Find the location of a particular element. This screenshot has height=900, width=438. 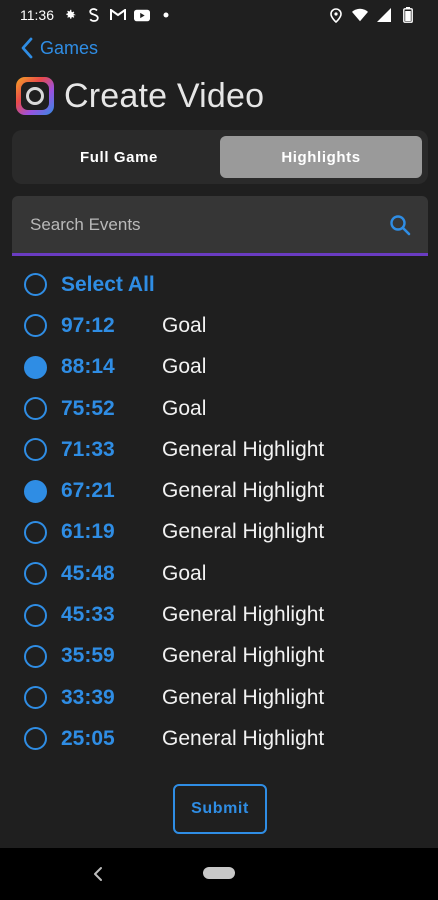

event-row: 45:48 Goal is located at coordinates (224, 573).